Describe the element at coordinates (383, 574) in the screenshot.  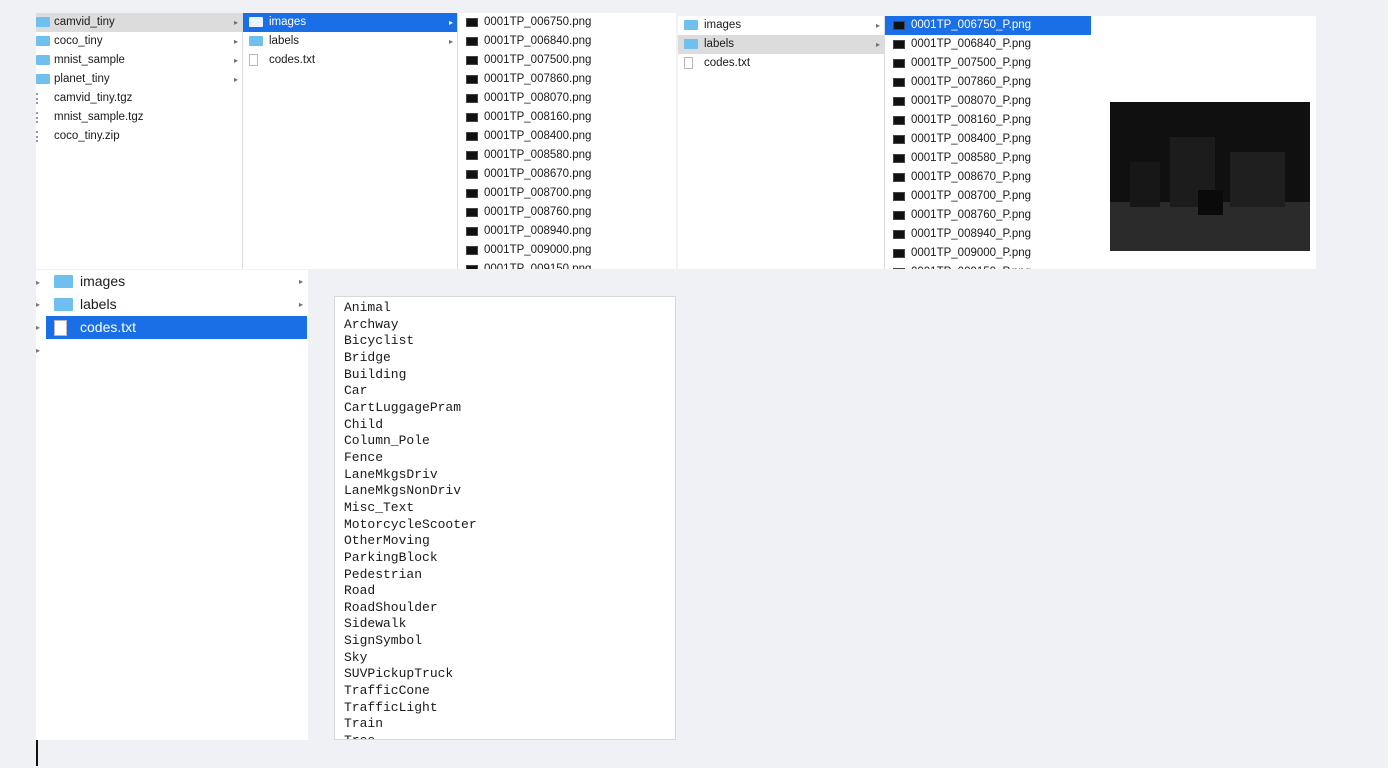
I see `code-line: Pedestrian` at that location.